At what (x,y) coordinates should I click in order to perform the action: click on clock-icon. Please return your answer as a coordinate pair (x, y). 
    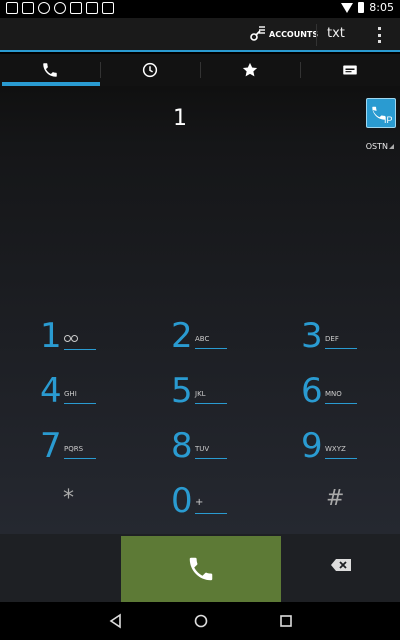
    Looking at the image, I should click on (150, 70).